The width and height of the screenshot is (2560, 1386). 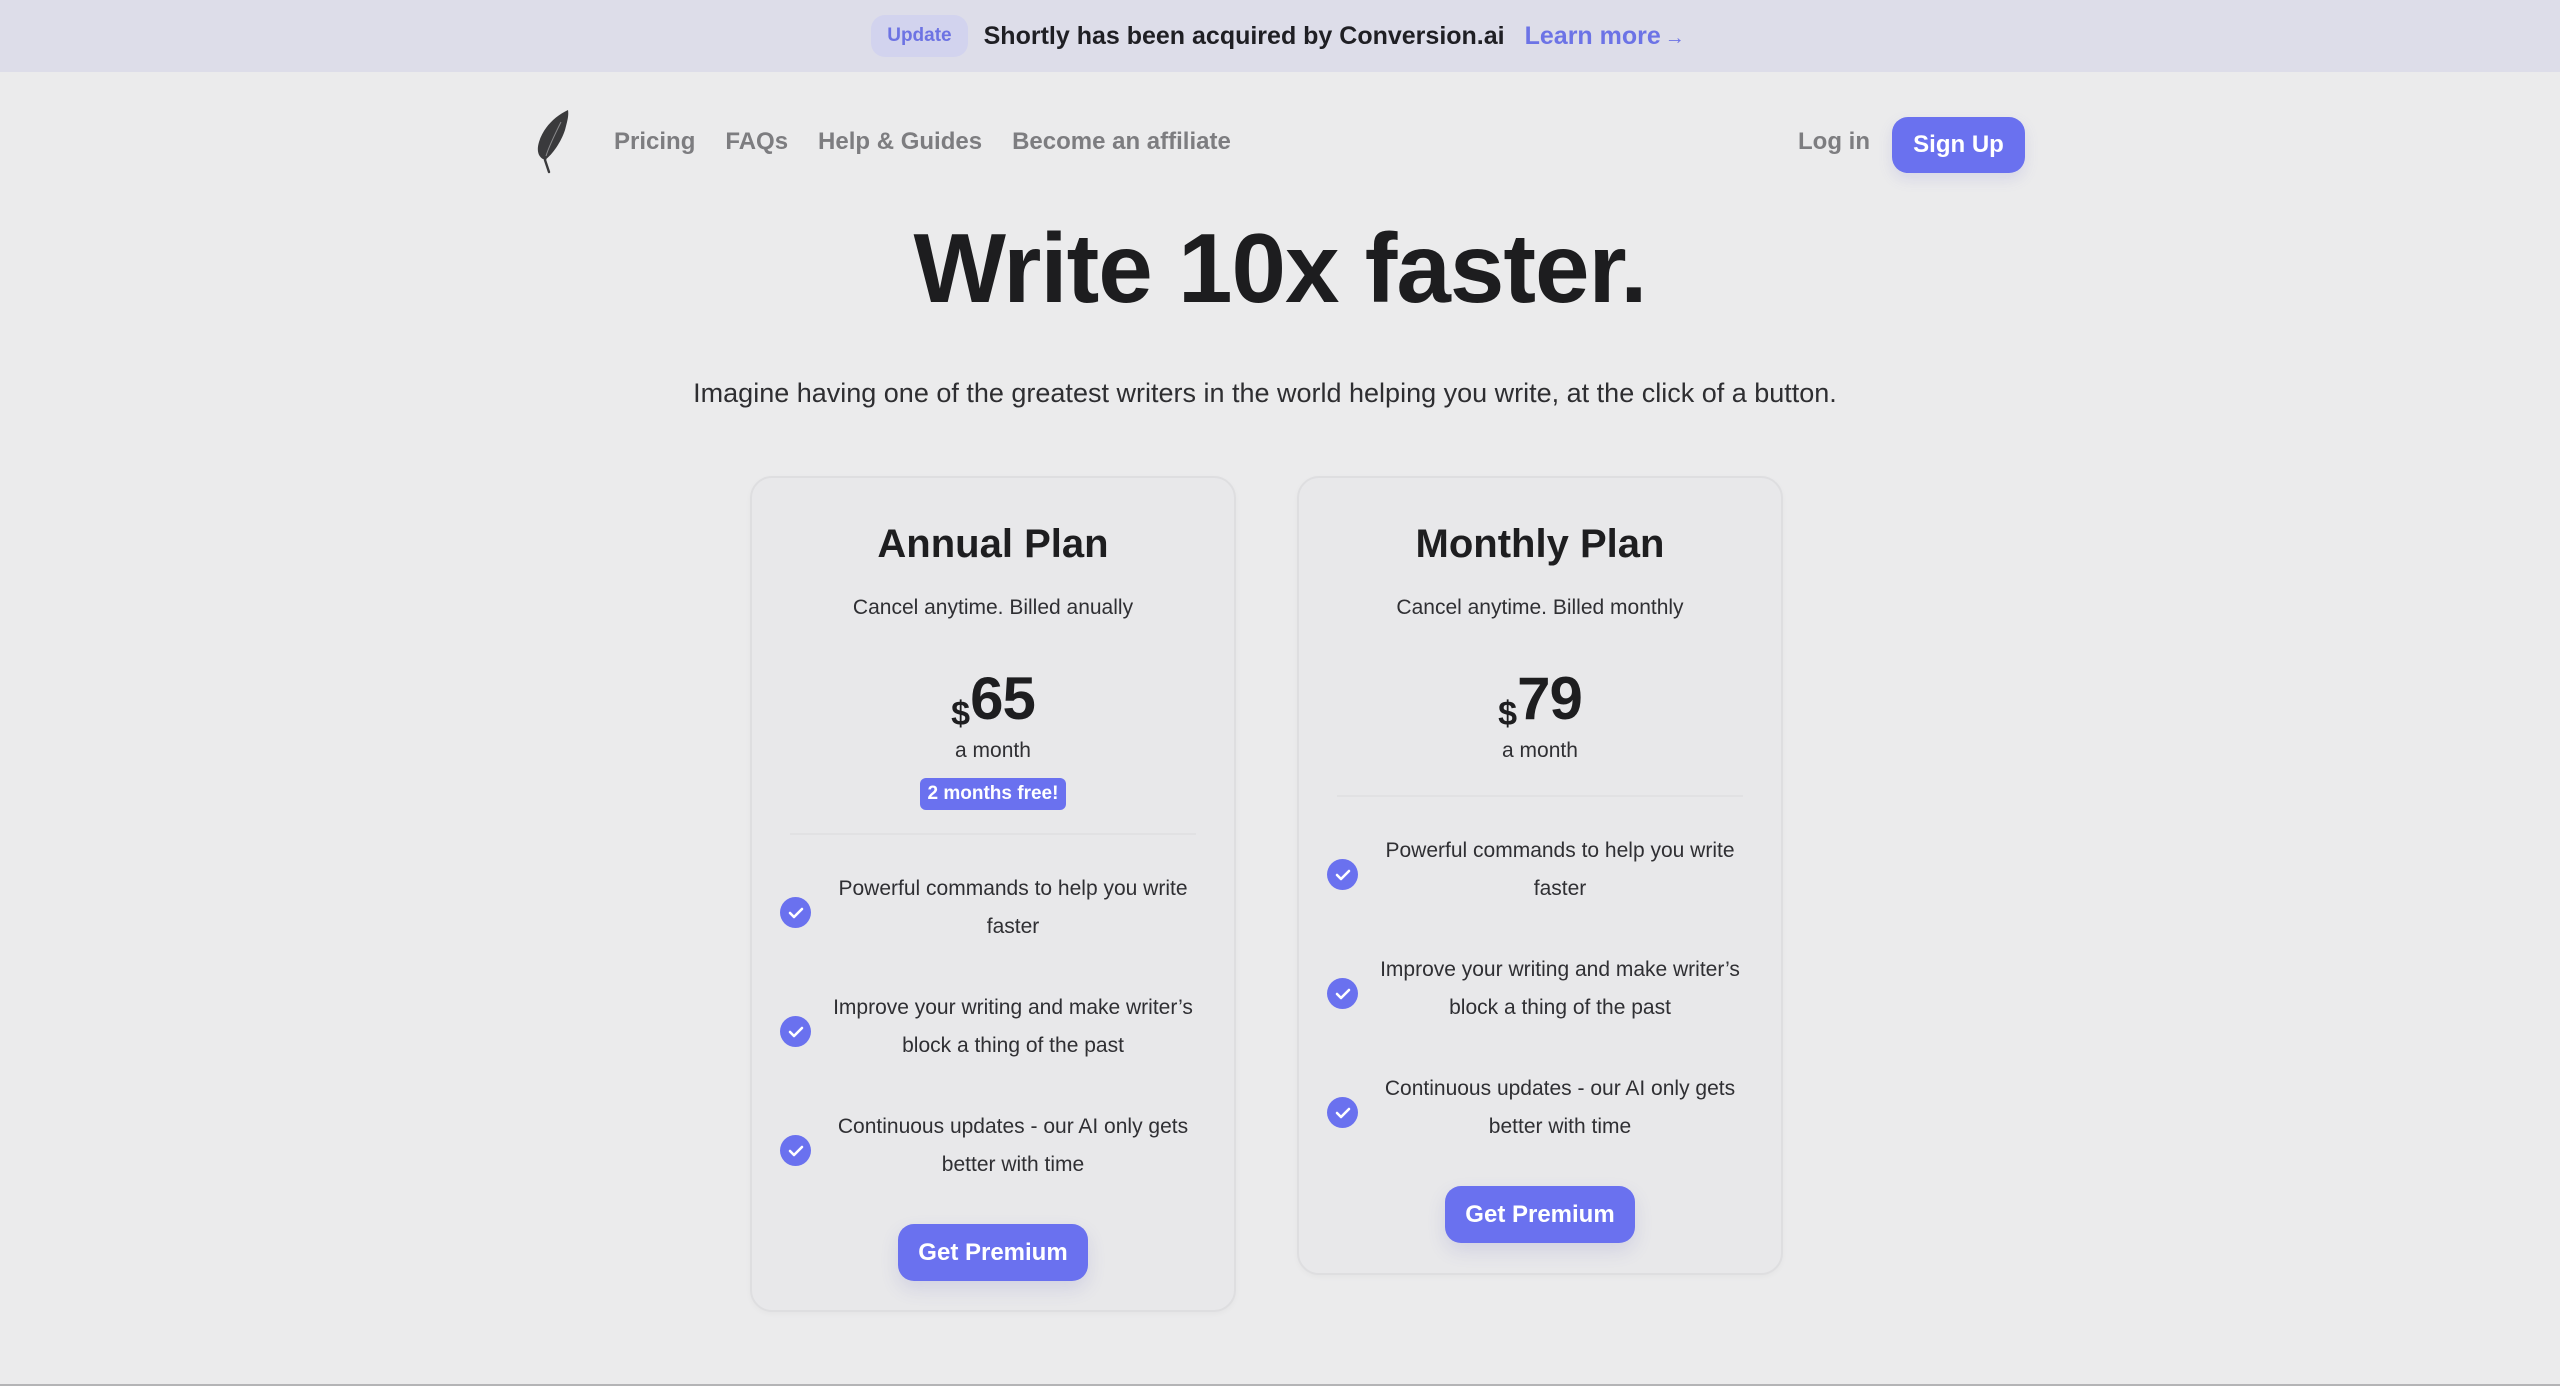 I want to click on update-badge: Update, so click(x=919, y=36).